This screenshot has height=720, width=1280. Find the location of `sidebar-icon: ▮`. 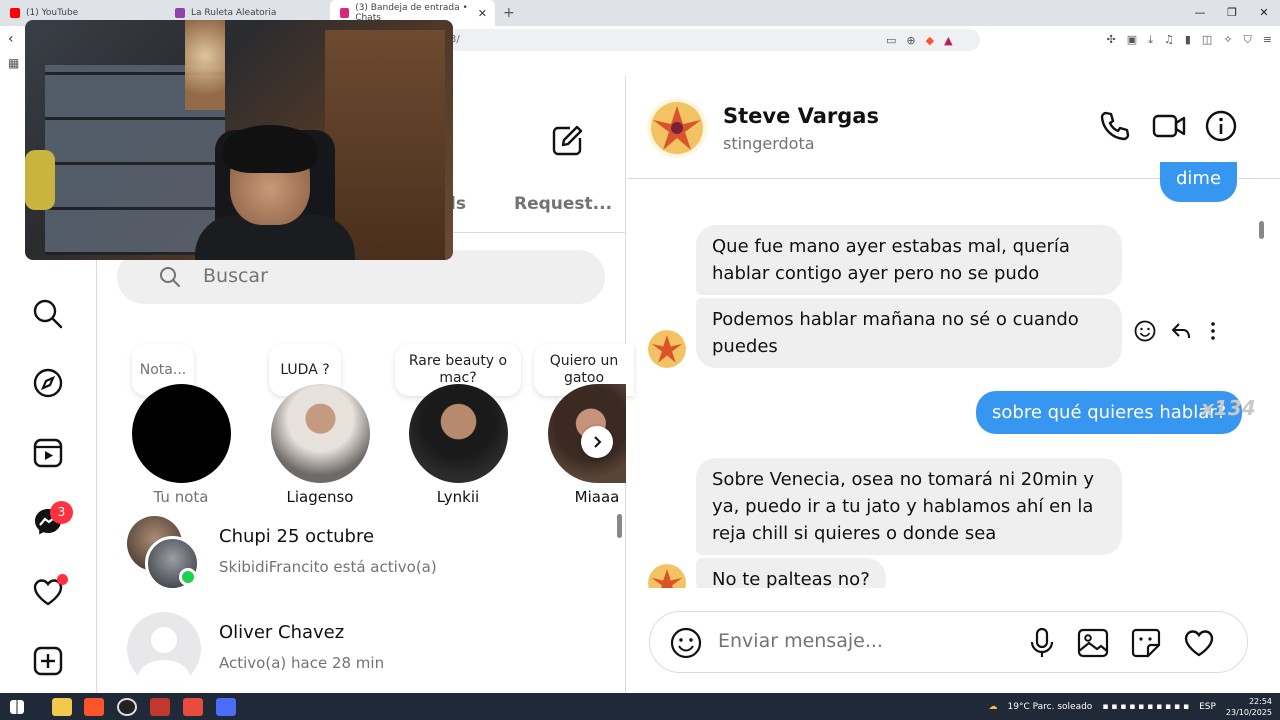

sidebar-icon: ▮ is located at coordinates (1188, 40).